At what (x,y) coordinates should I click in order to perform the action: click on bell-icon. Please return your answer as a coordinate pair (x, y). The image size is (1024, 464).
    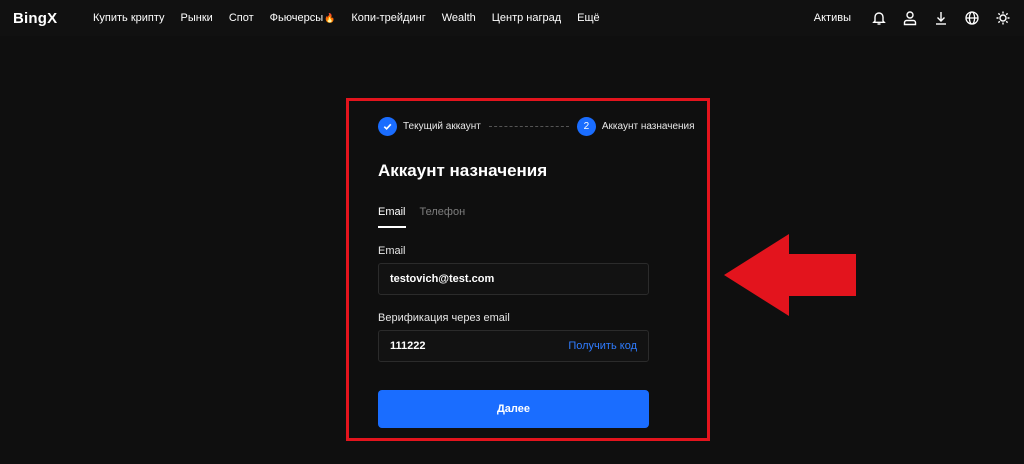
    Looking at the image, I should click on (878, 18).